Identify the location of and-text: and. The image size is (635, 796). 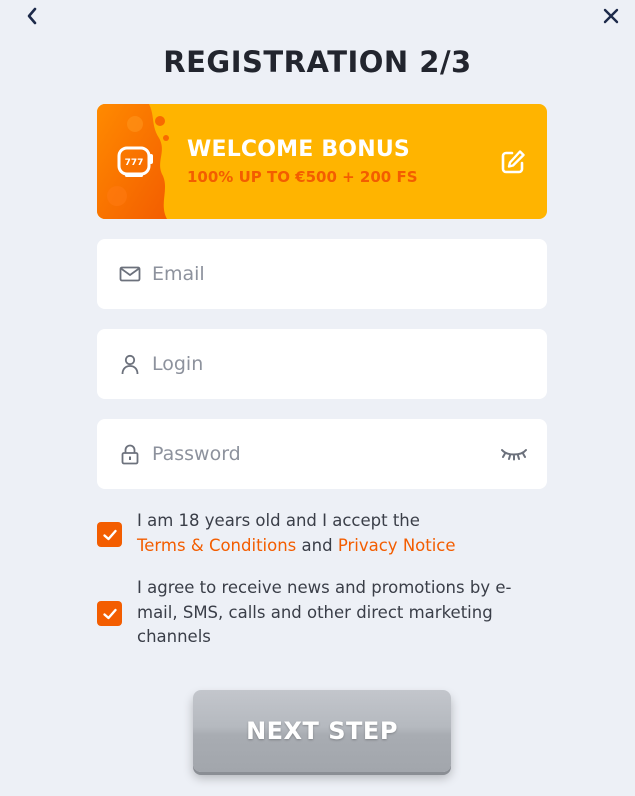
(317, 545).